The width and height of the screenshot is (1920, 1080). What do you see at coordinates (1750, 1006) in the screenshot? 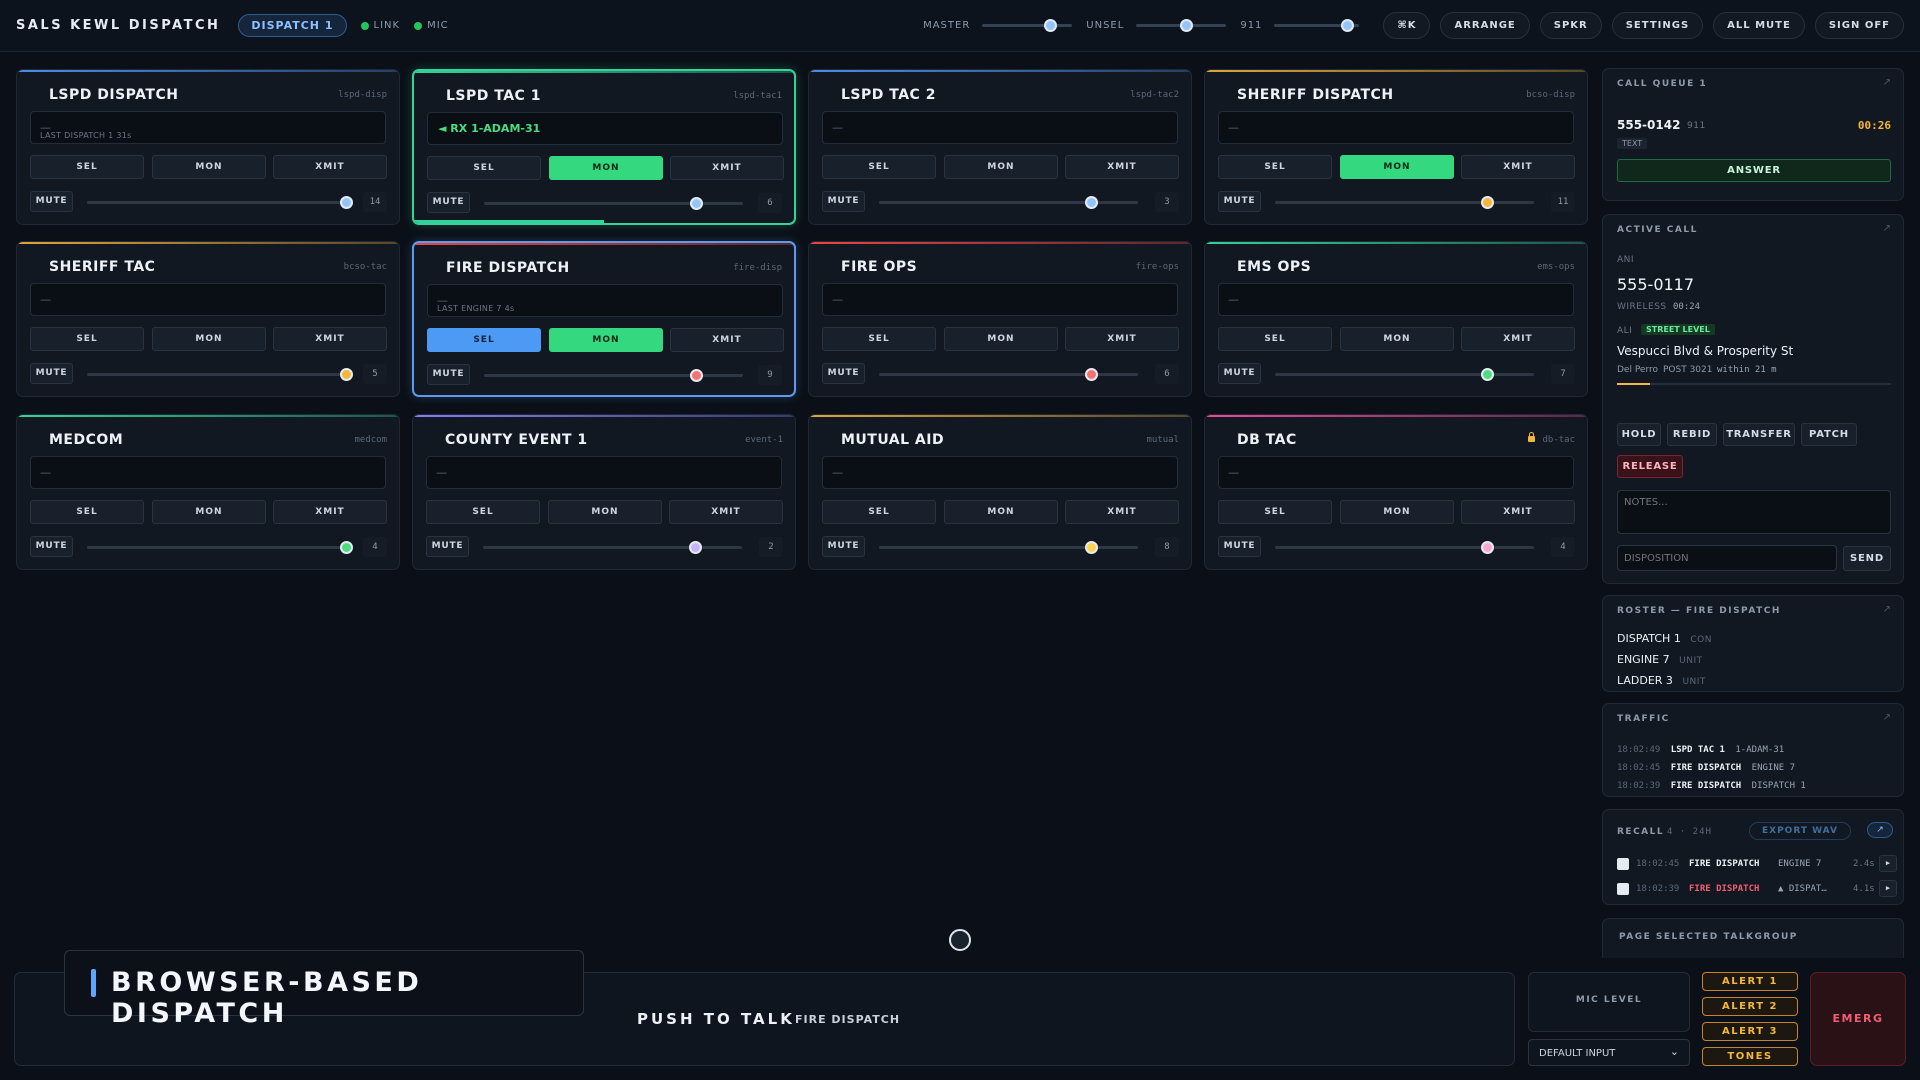
I see `alert-2-button: ALERT 2` at bounding box center [1750, 1006].